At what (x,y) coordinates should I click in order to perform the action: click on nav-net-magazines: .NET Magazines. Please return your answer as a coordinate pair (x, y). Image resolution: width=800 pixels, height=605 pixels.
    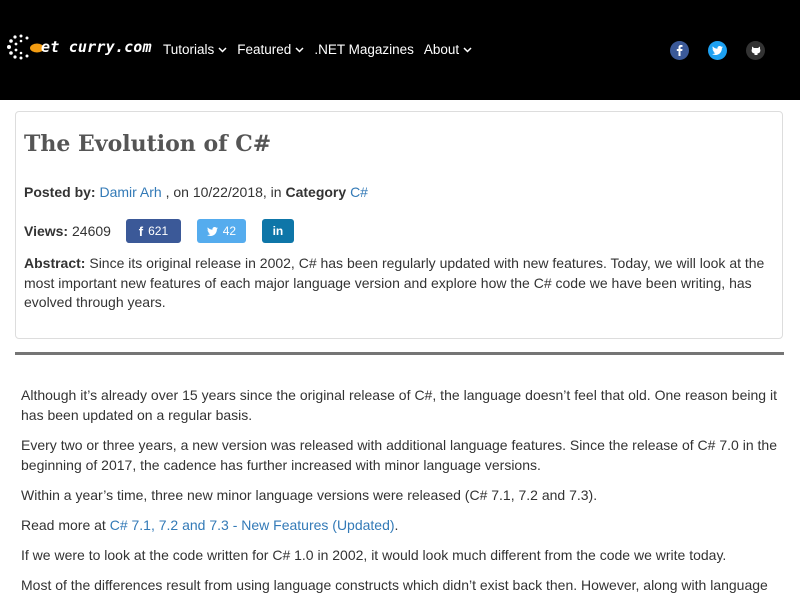
    Looking at the image, I should click on (364, 49).